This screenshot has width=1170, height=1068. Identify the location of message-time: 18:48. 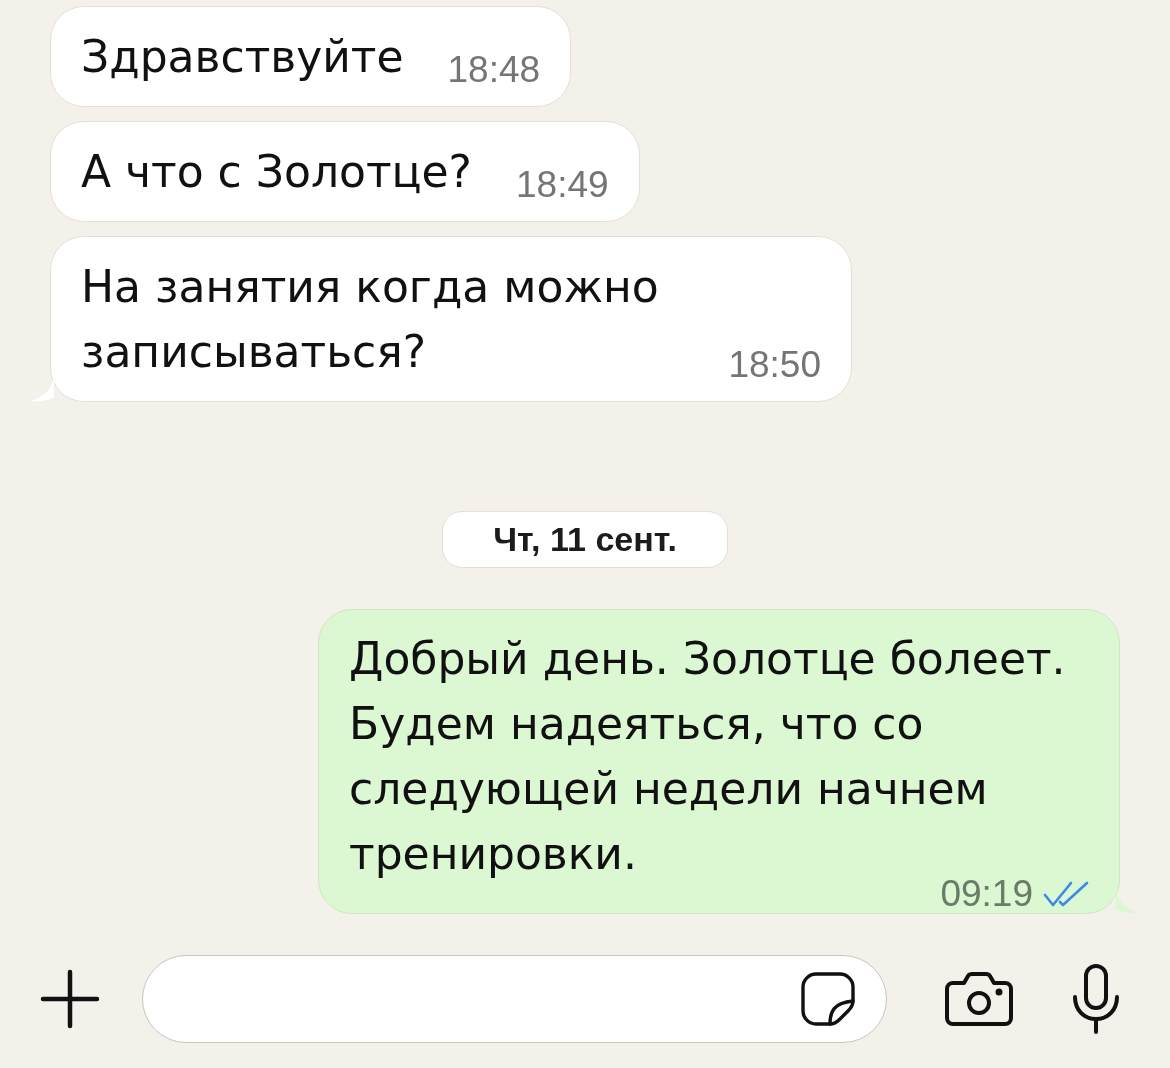
(494, 70).